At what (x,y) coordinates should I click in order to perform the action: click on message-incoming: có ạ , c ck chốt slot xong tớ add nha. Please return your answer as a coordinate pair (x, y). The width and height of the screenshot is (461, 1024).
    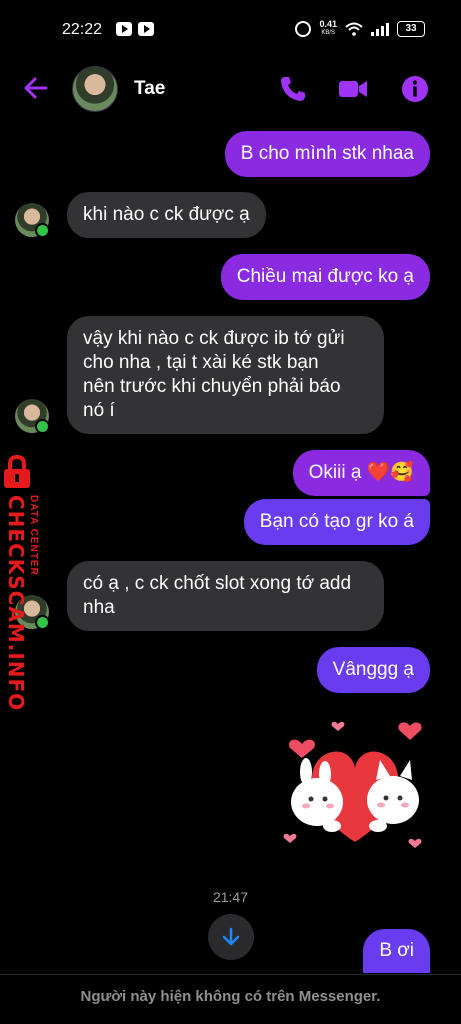
    Looking at the image, I should click on (225, 596).